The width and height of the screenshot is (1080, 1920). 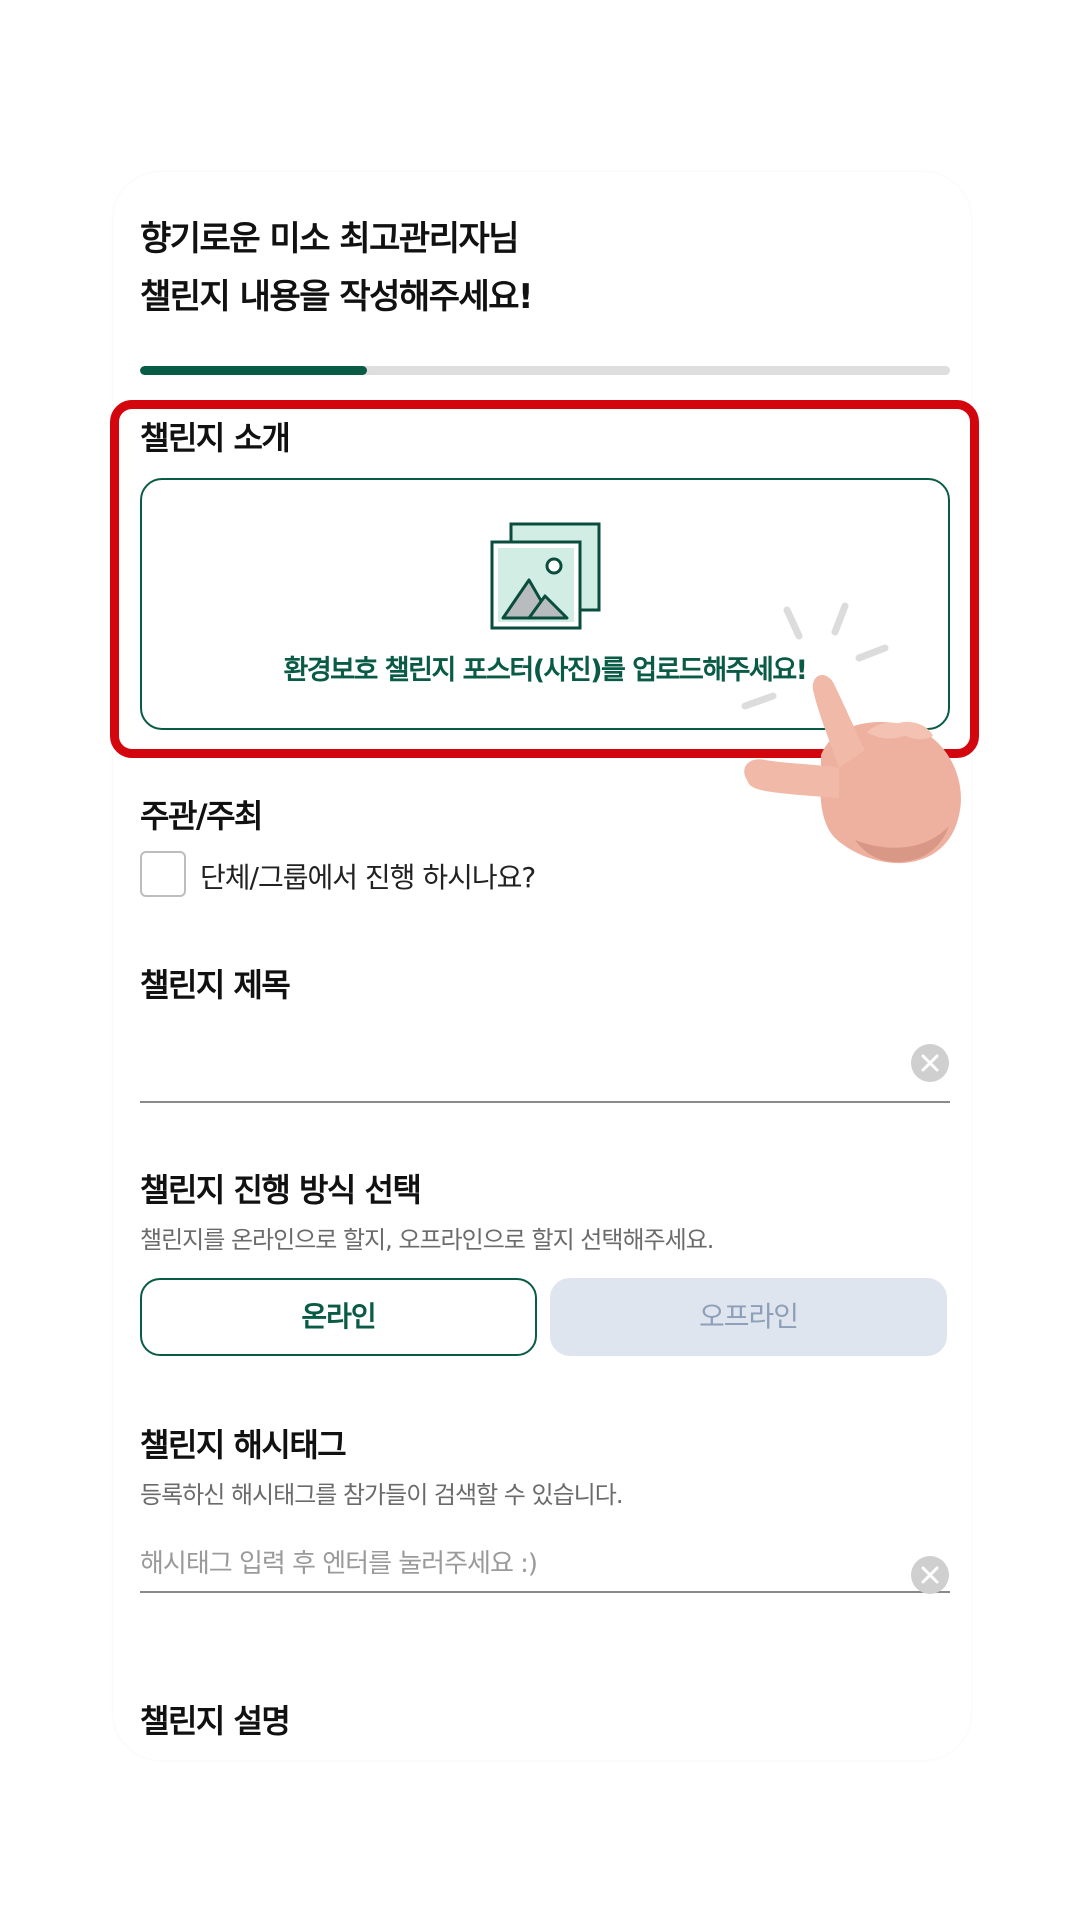 I want to click on hashtag-input, so click(x=545, y=1565).